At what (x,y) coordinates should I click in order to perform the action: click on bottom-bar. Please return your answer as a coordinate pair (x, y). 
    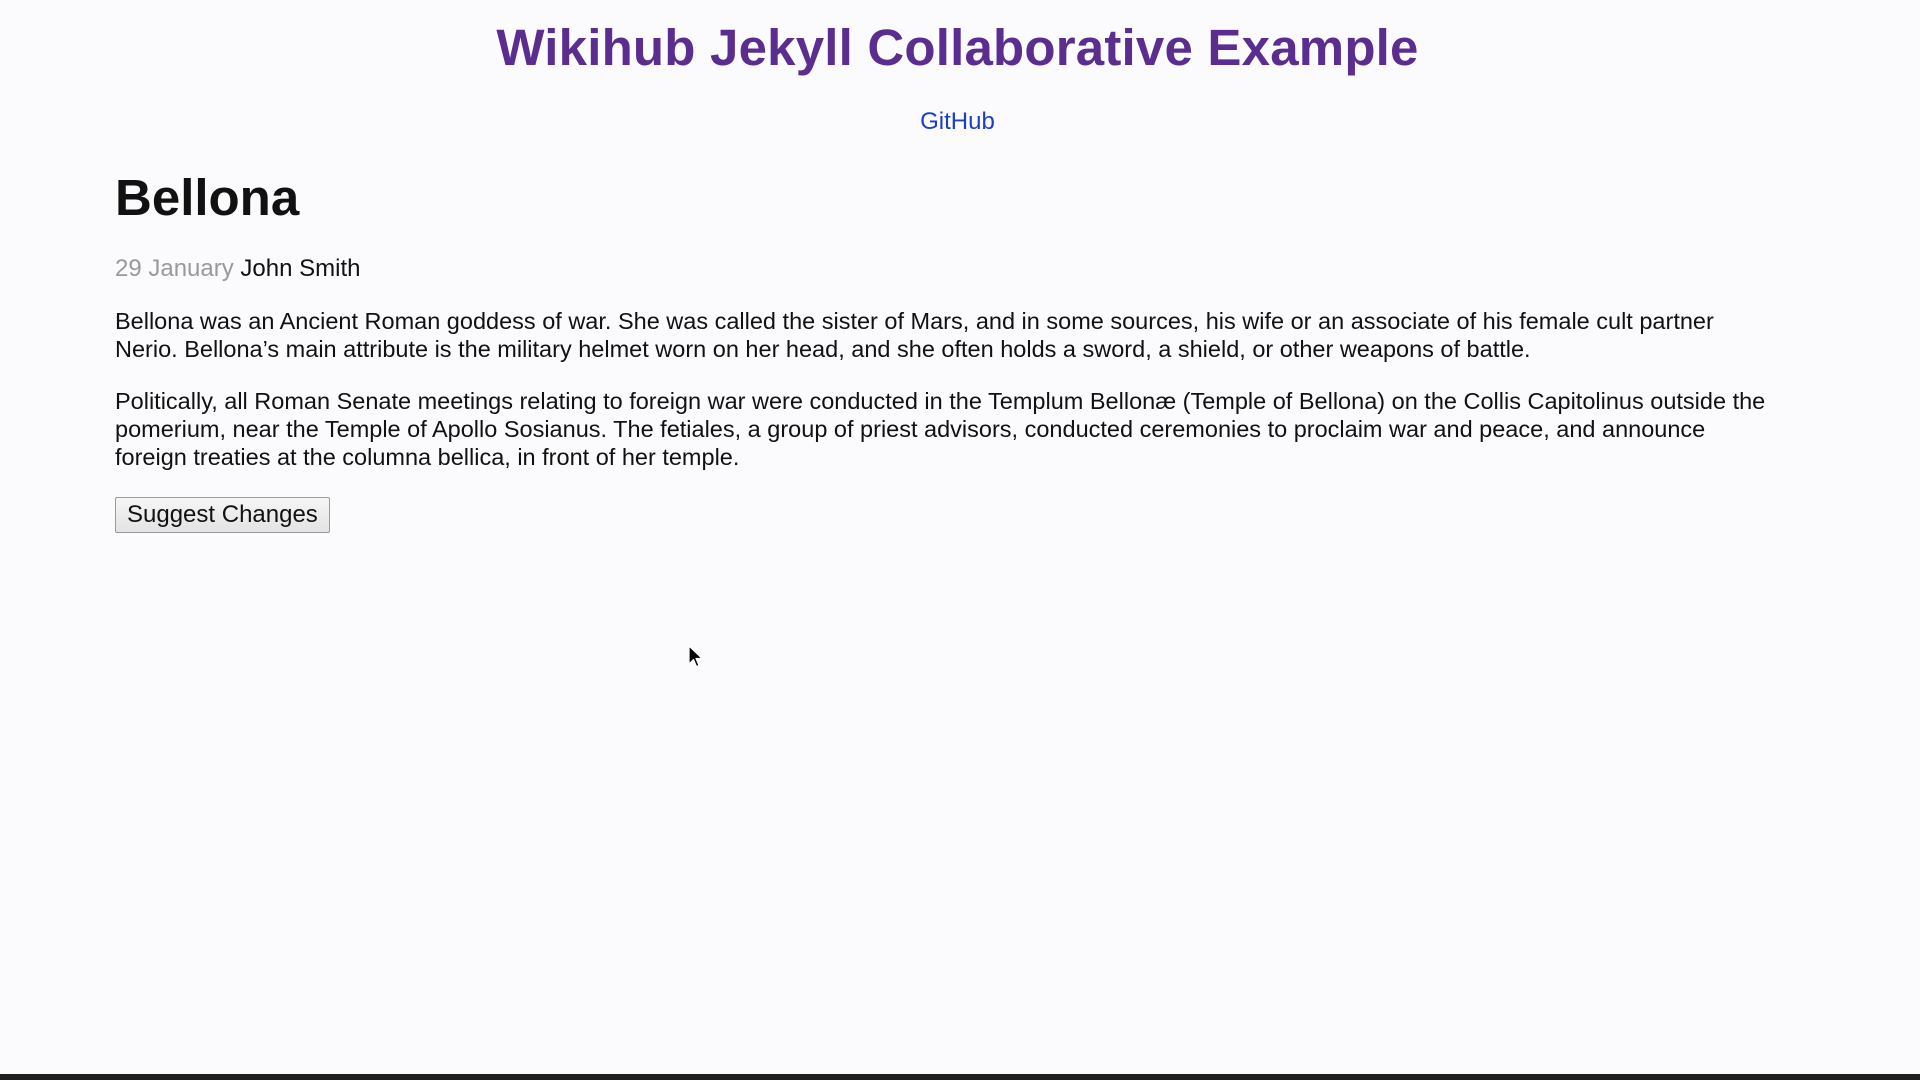
    Looking at the image, I should click on (960, 1077).